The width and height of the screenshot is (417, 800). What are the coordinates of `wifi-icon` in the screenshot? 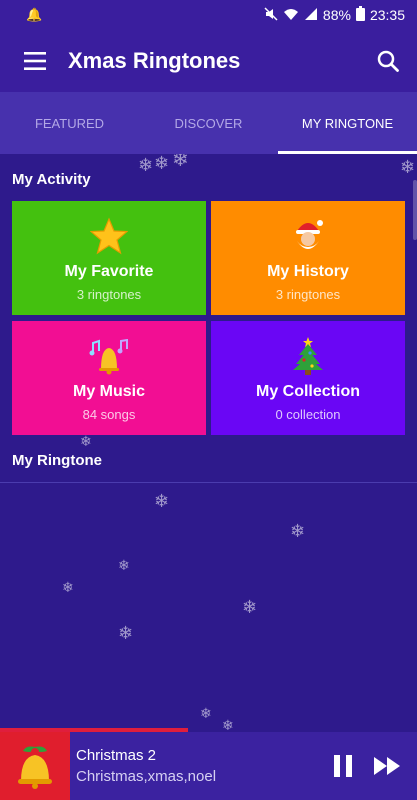 It's located at (291, 15).